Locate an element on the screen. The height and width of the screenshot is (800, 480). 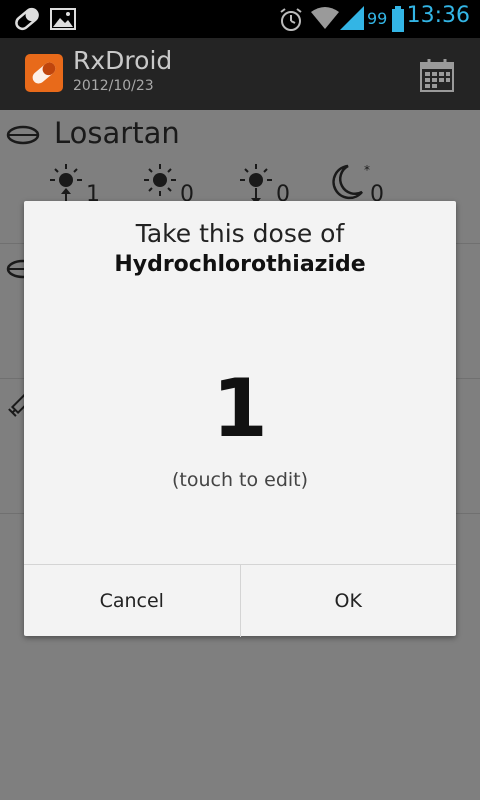
pill-icon is located at coordinates (23, 135).